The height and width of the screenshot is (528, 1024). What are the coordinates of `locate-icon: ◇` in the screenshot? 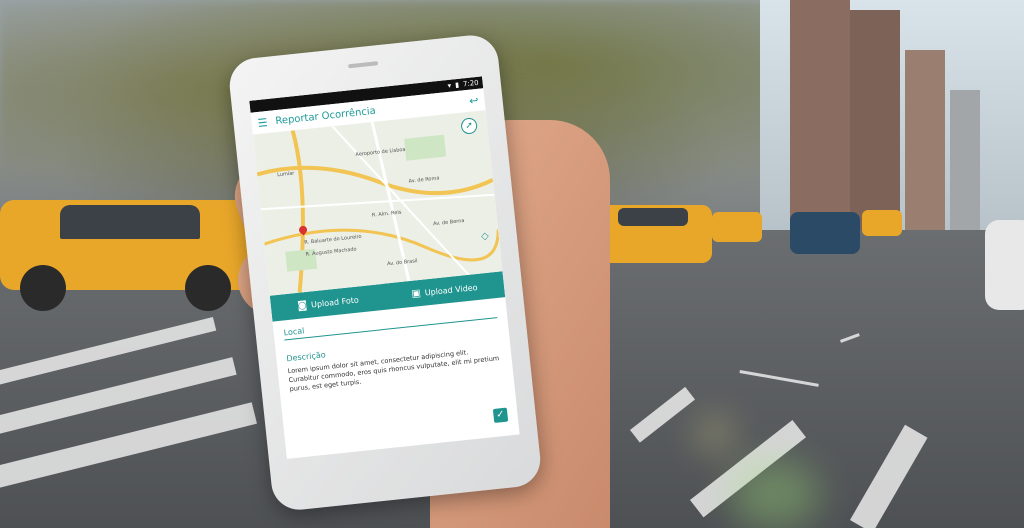 It's located at (484, 237).